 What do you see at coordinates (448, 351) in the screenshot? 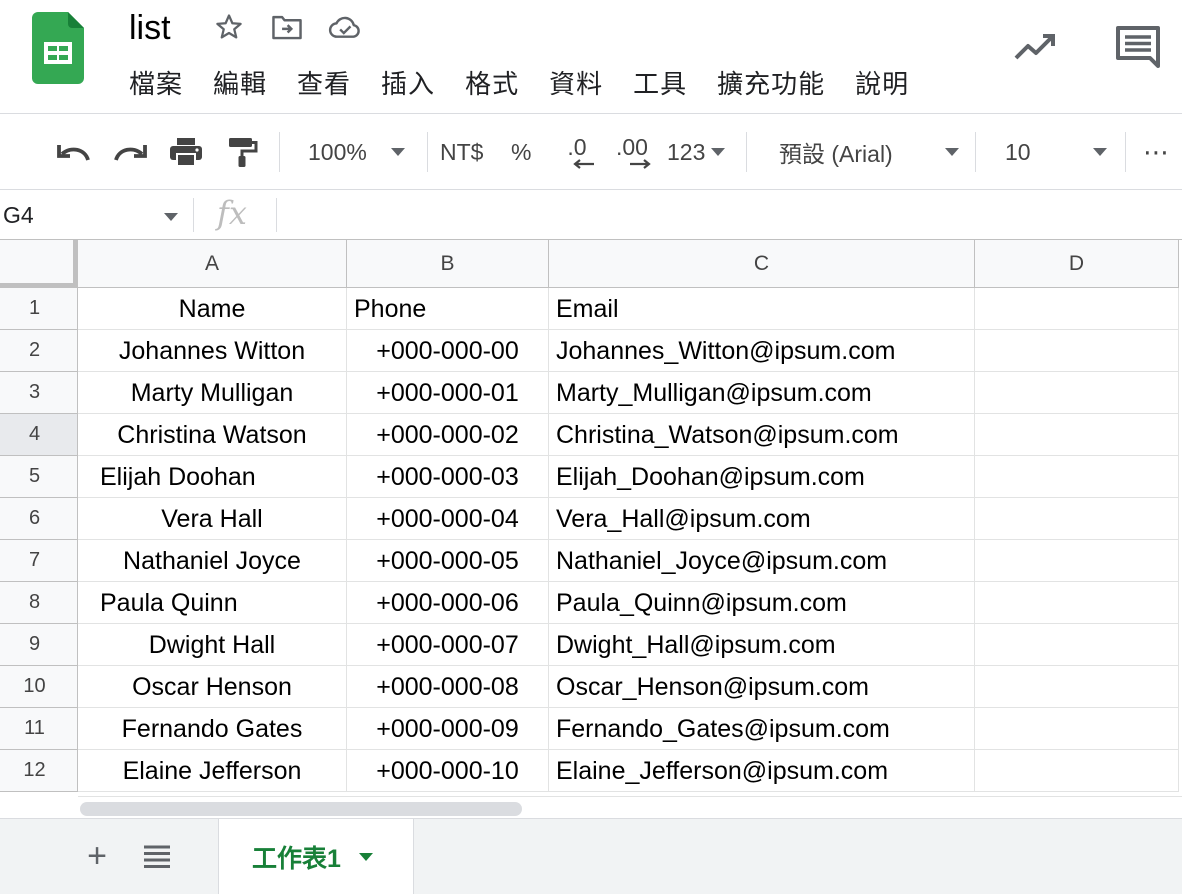
I see `cell-phone: +000-000-00` at bounding box center [448, 351].